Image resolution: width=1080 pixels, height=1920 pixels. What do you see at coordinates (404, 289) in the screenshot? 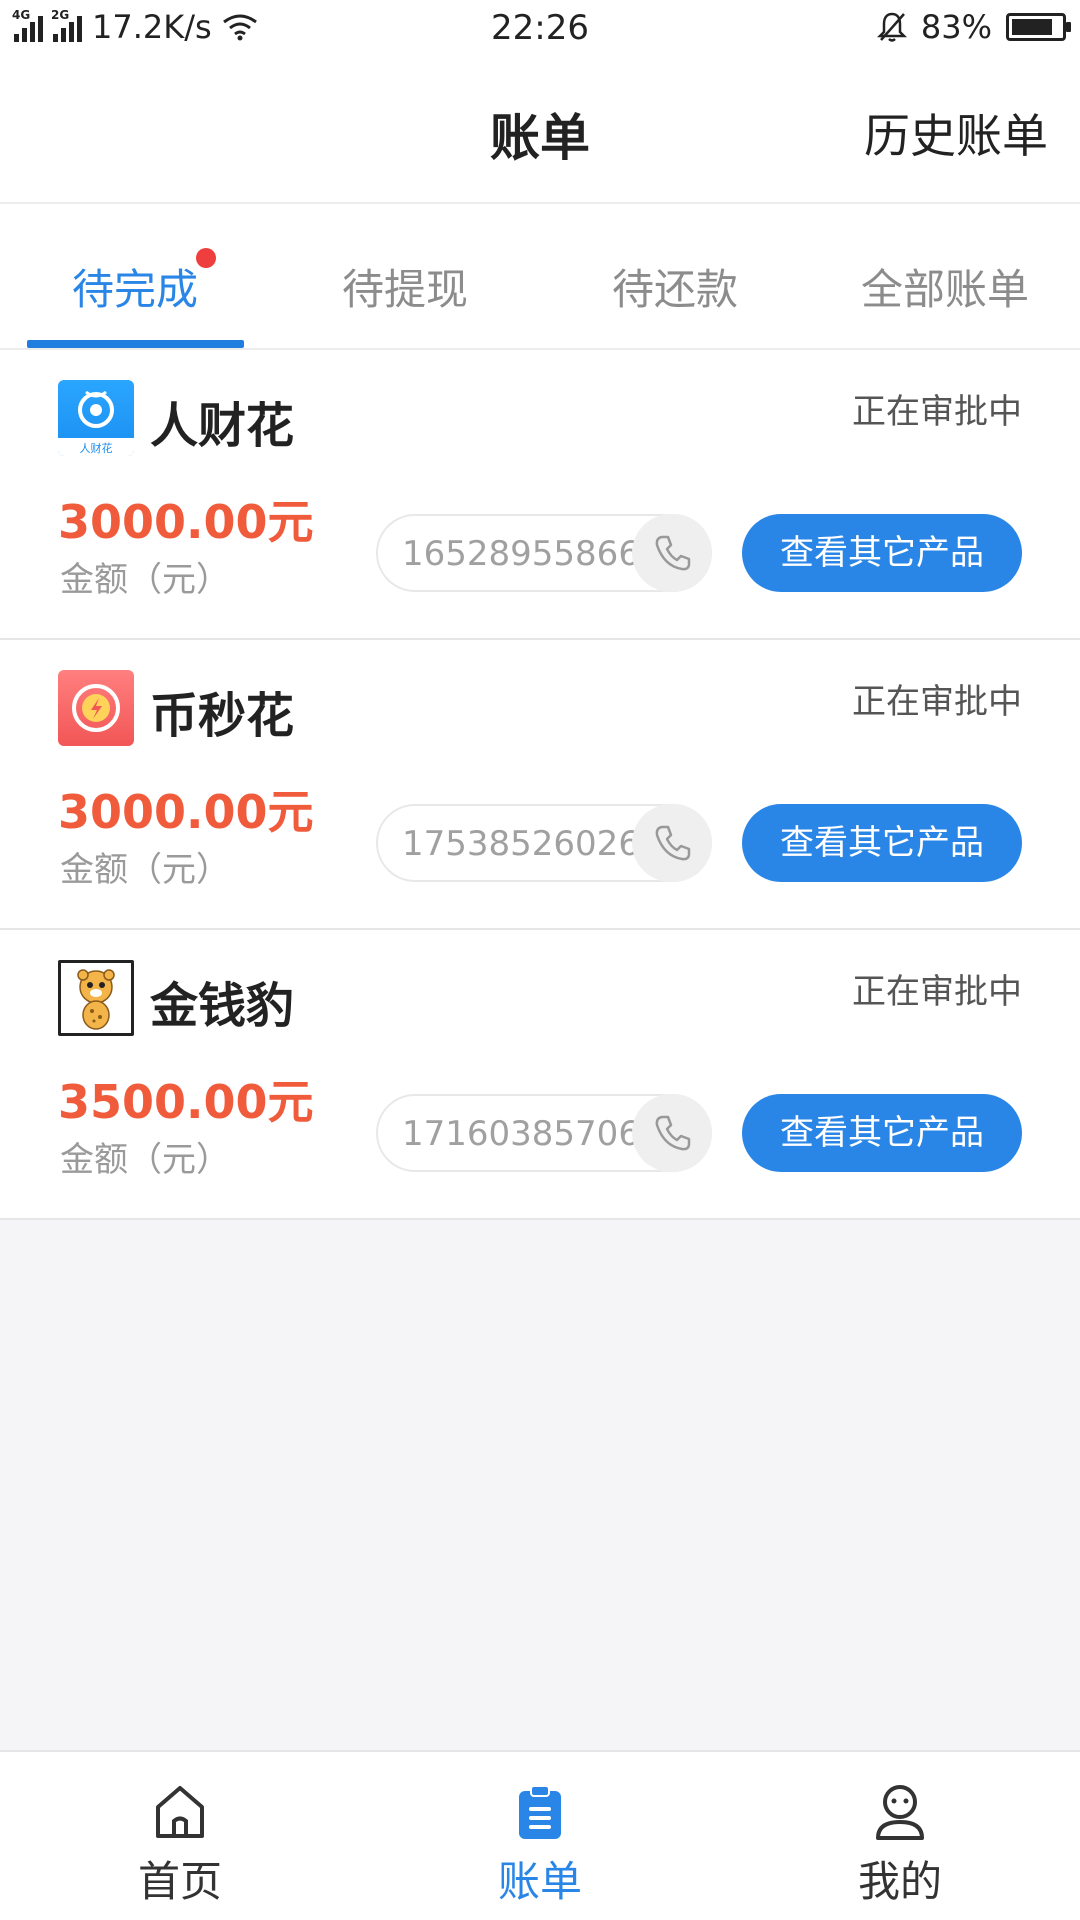
I see `tab-label: 待提现` at bounding box center [404, 289].